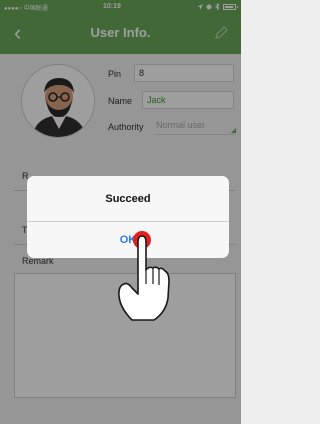 This screenshot has width=320, height=424. Describe the element at coordinates (128, 199) in the screenshot. I see `dialog-message: Succeed` at that location.